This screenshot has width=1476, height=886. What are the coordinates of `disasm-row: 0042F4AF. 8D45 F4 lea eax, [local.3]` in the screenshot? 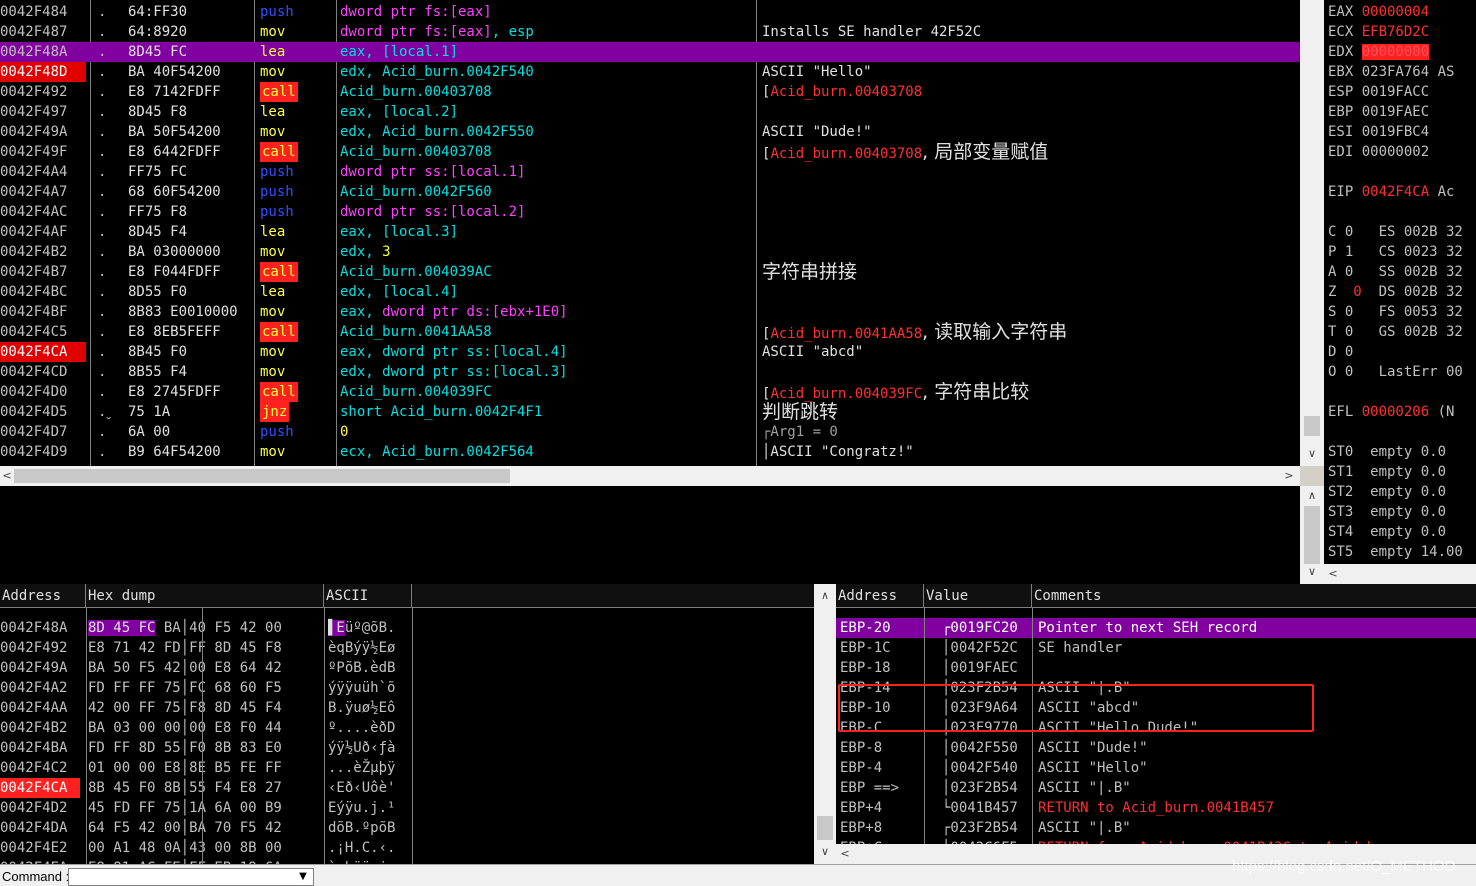 It's located at (650, 232).